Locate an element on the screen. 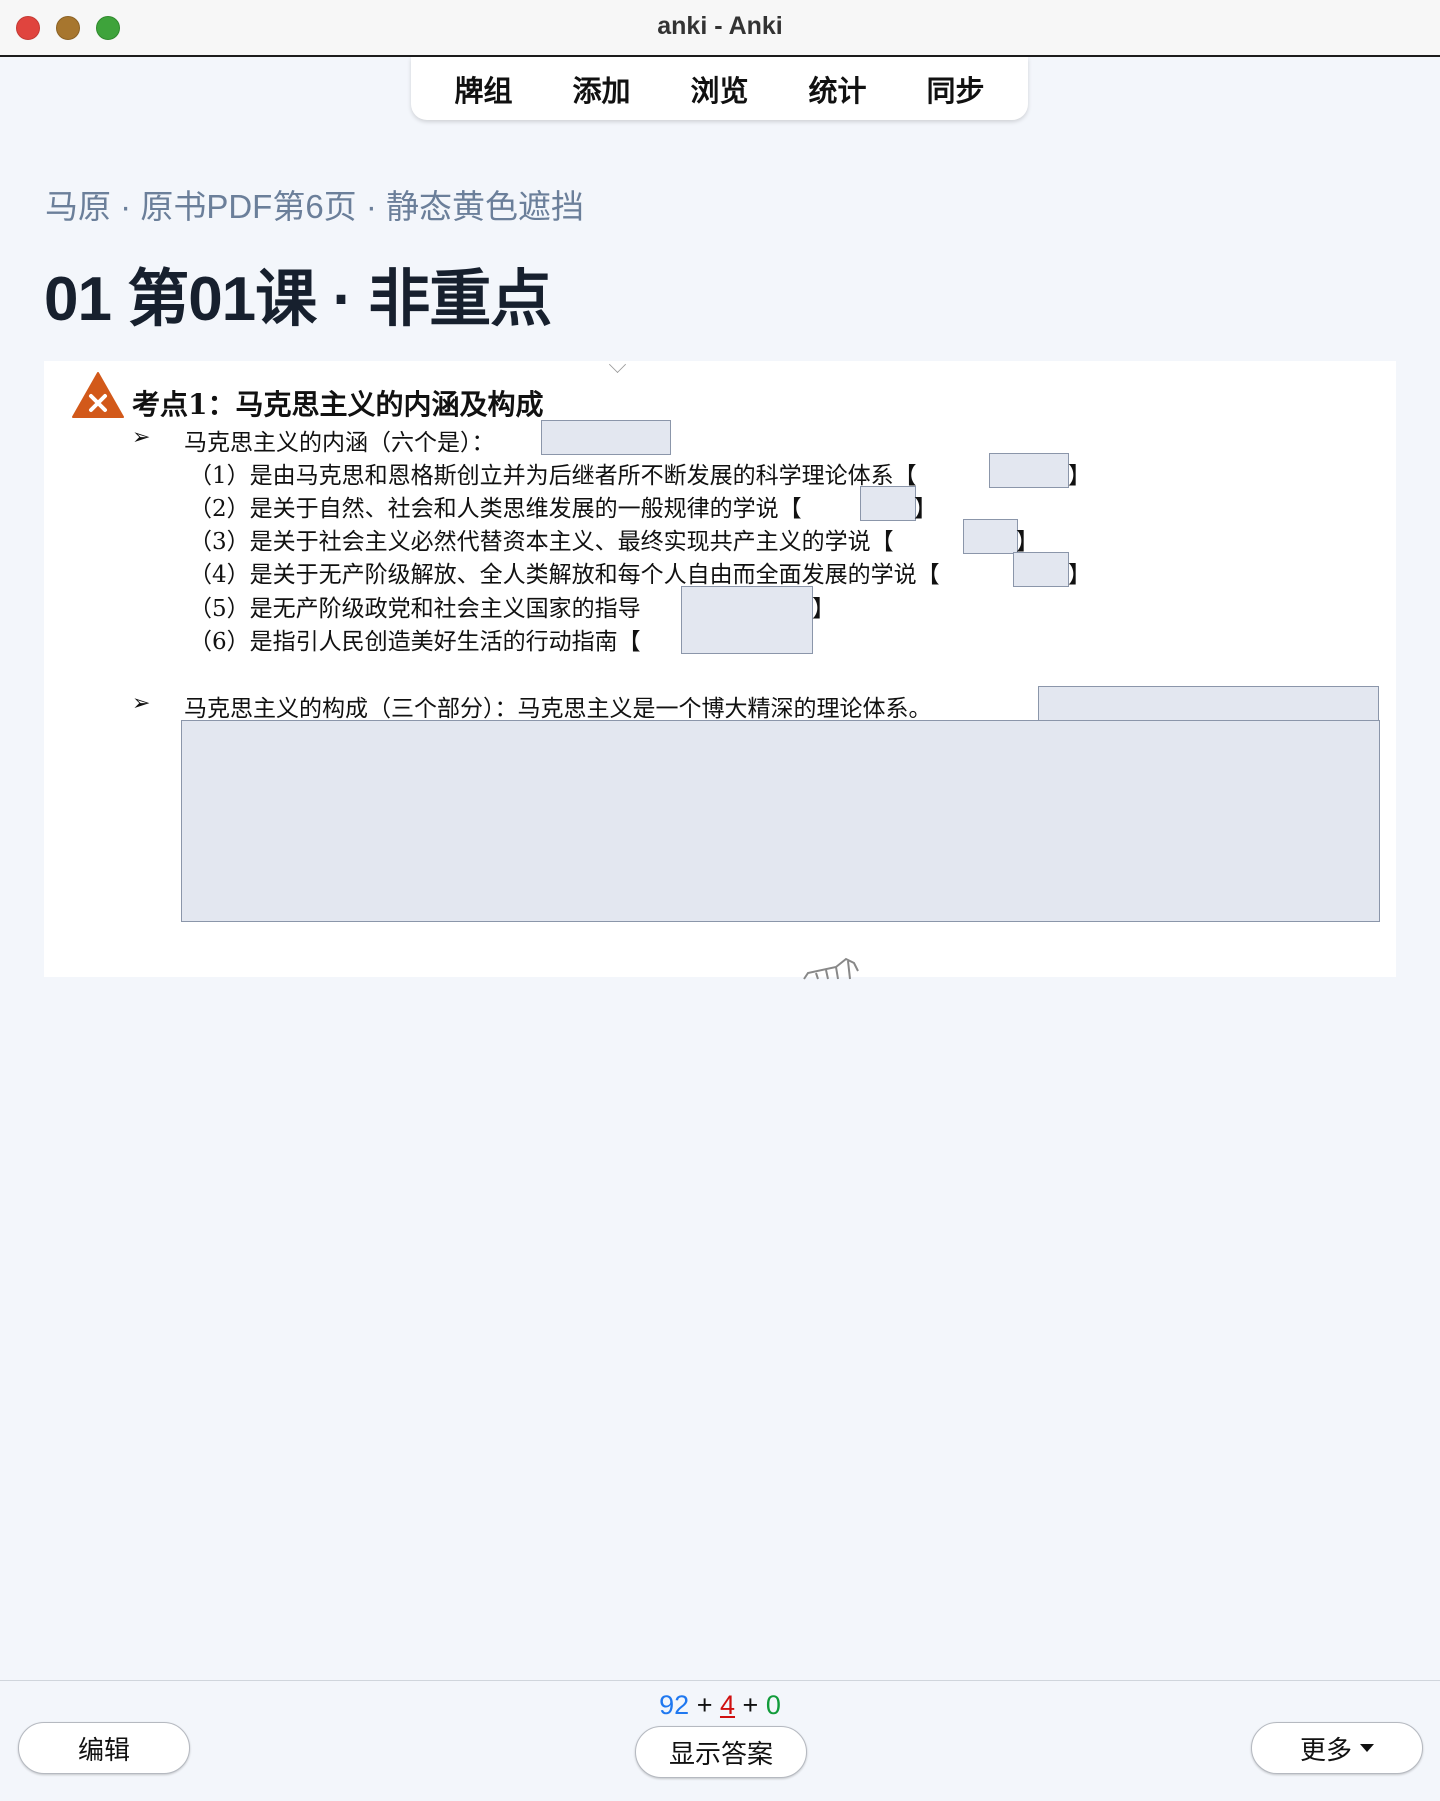  more-button: 更多 is located at coordinates (1337, 1748).